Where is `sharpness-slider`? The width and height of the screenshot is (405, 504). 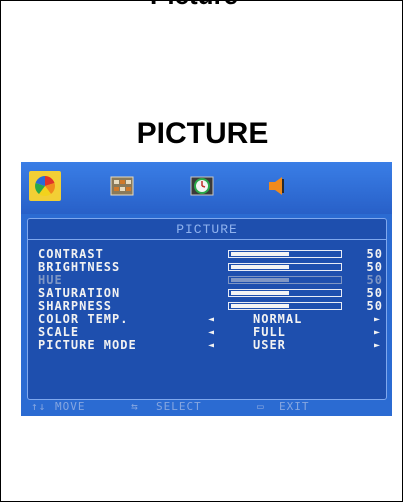
sharpness-slider is located at coordinates (285, 306).